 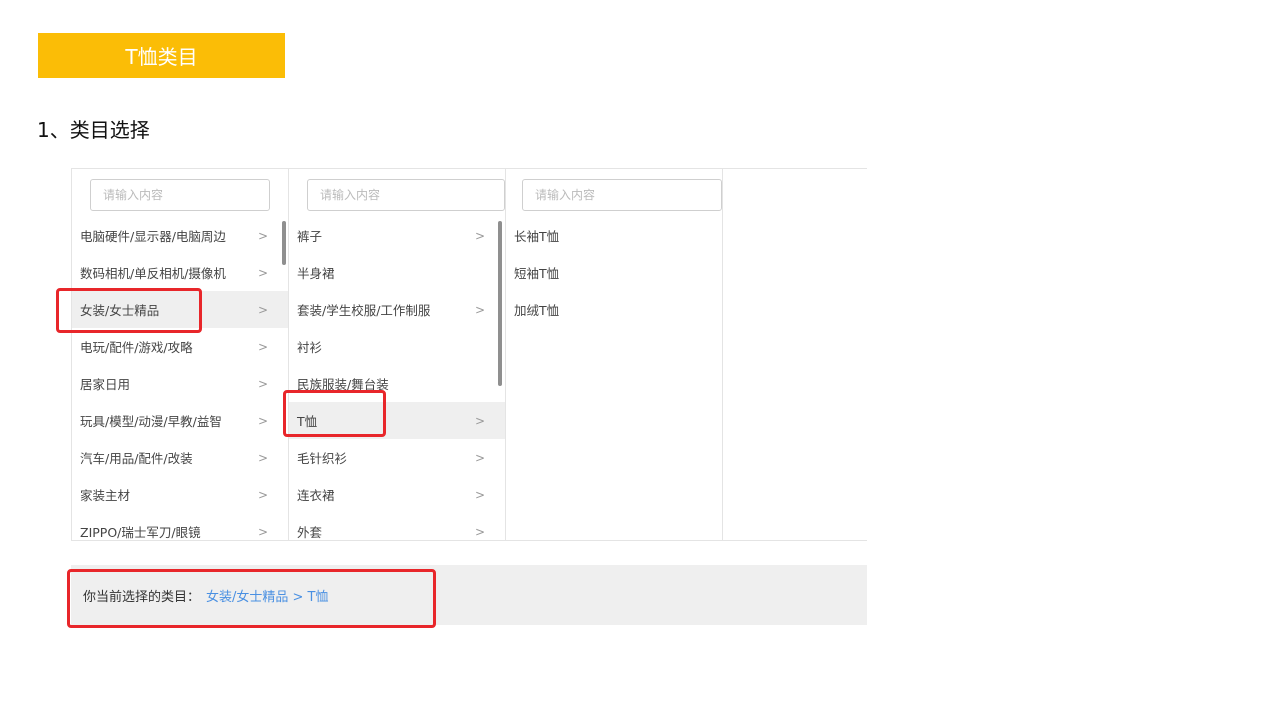 I want to click on category-item-label: 外套, so click(x=310, y=532).